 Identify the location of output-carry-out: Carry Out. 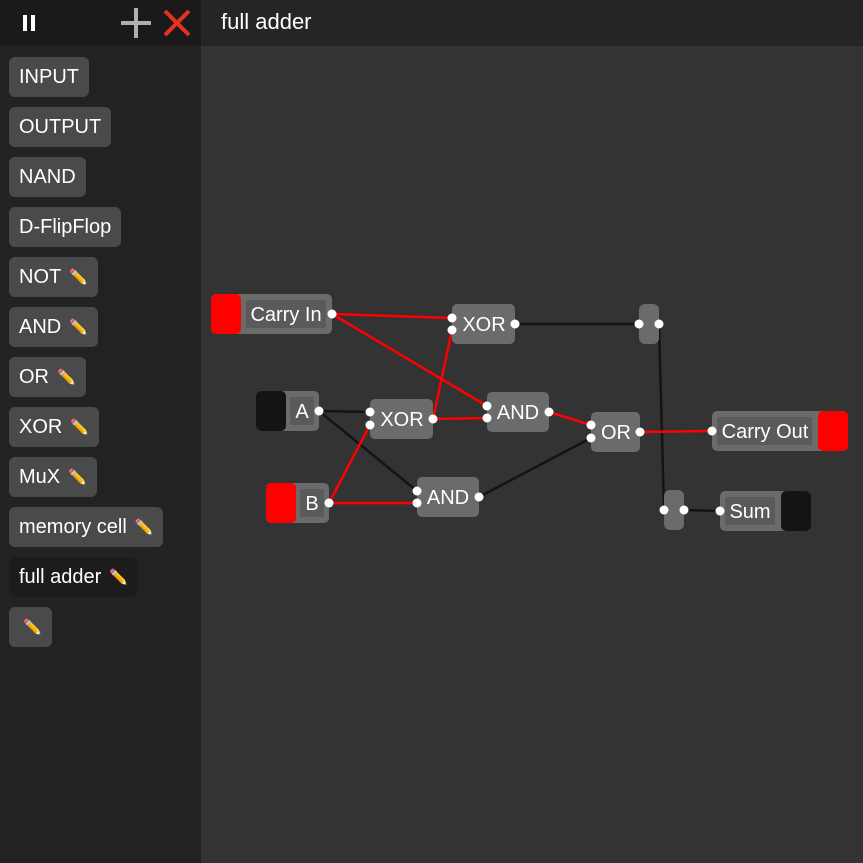
(778, 431).